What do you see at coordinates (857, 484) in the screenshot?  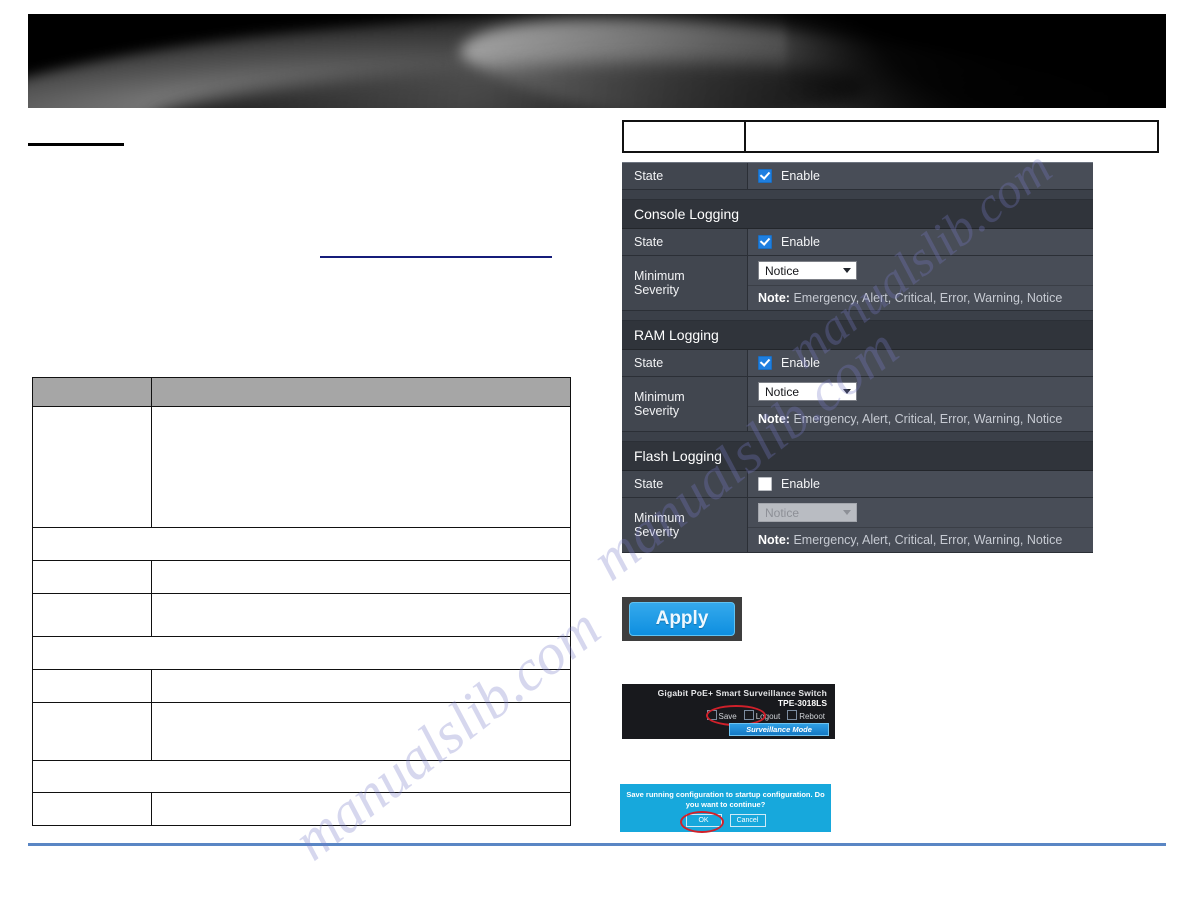 I see `flash-logging-state-row: State Enable` at bounding box center [857, 484].